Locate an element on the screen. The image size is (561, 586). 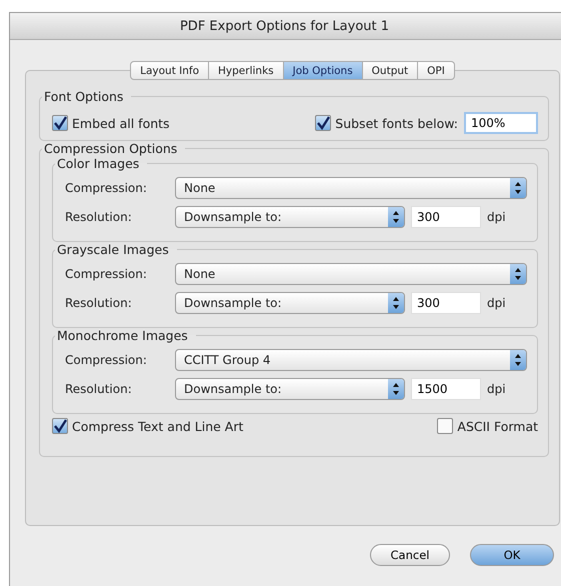
window-title: PDF Export Options for Layout 1 is located at coordinates (285, 26).